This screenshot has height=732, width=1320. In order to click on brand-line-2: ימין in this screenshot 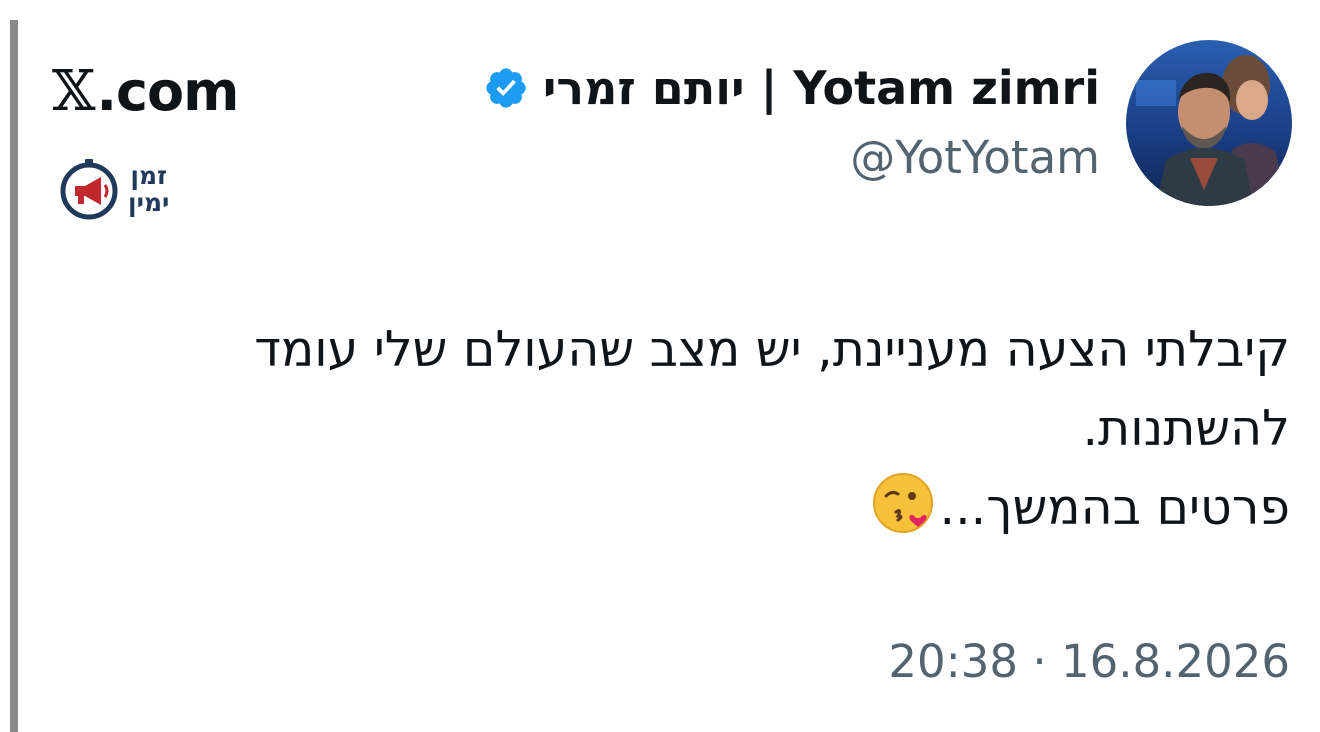, I will do `click(149, 202)`.